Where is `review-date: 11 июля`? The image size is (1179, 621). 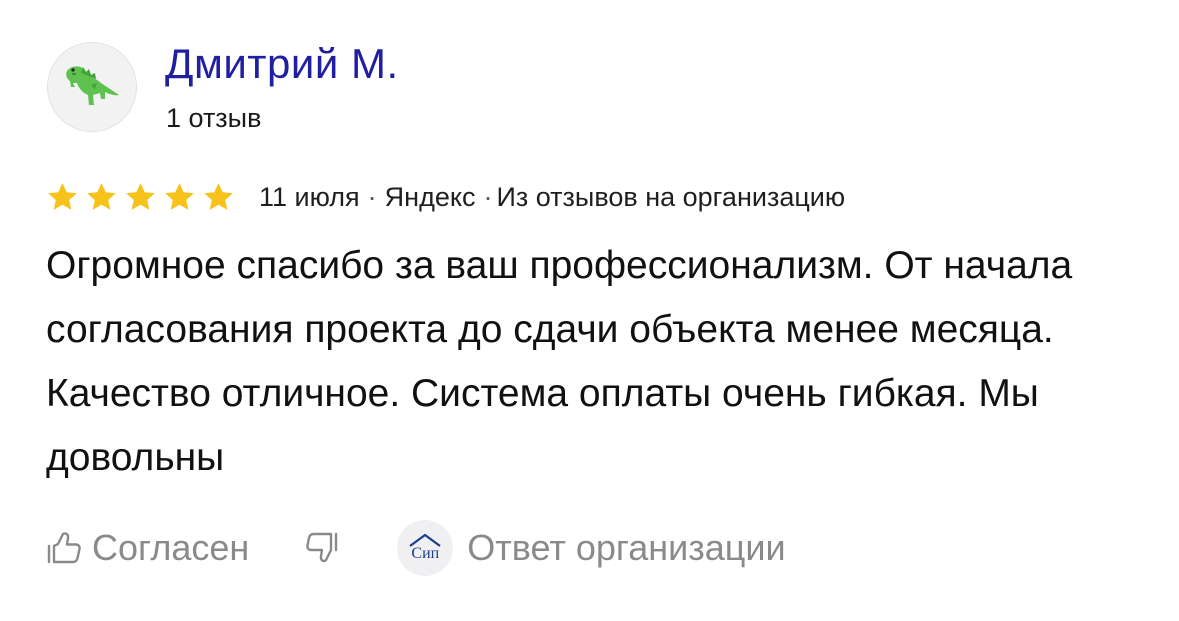
review-date: 11 июля is located at coordinates (309, 196).